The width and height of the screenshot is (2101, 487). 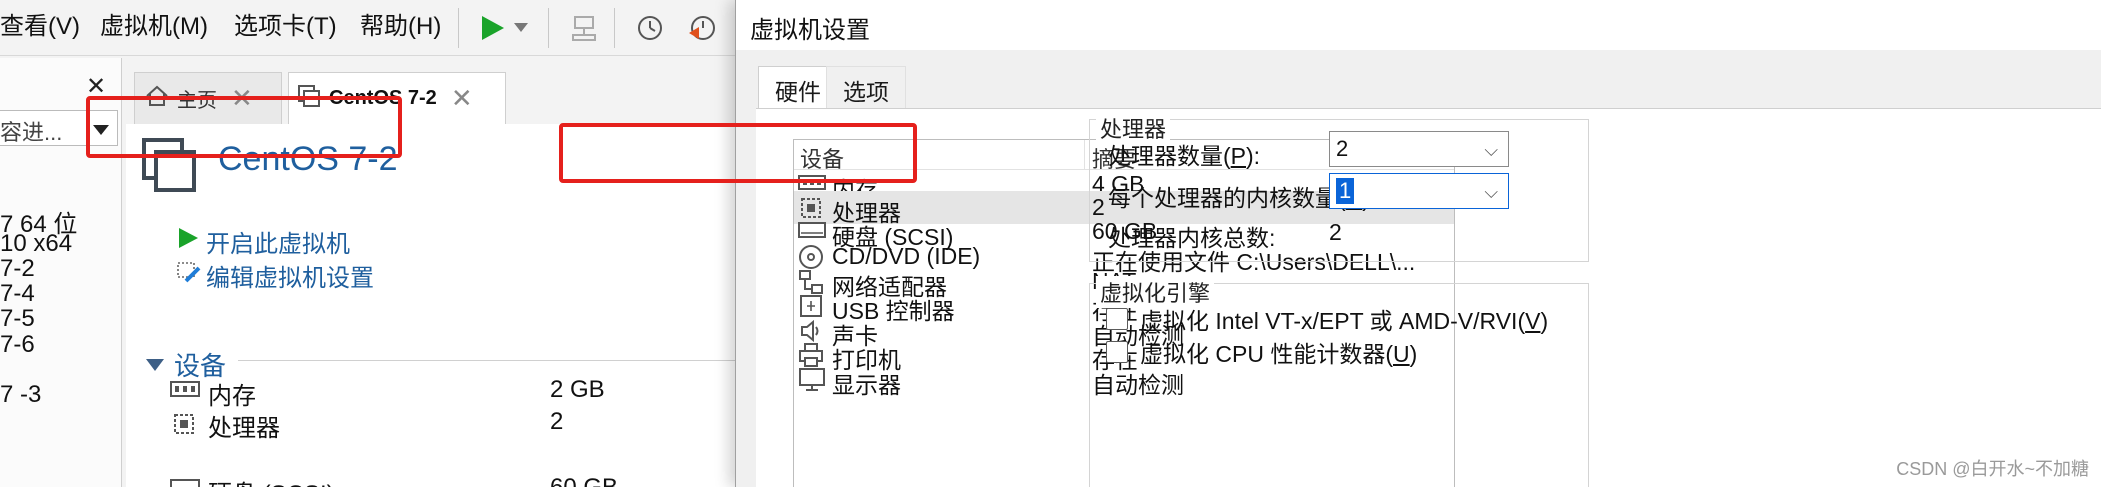 I want to click on vm-icon, so click(x=309, y=98).